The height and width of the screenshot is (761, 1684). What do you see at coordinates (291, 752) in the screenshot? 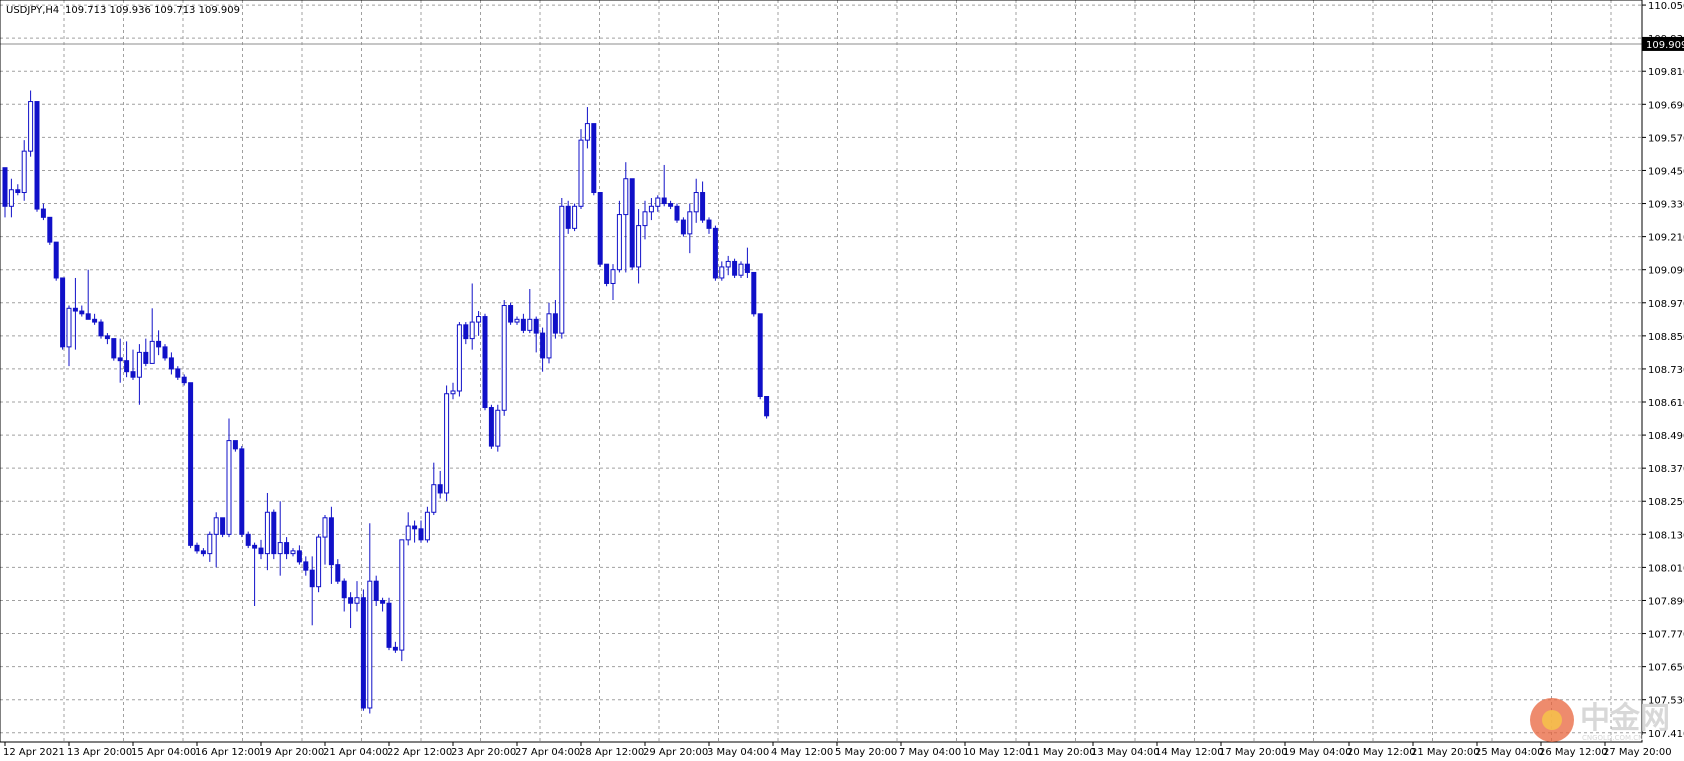
I see `x-tick-label: 19 Apr 20:00` at bounding box center [291, 752].